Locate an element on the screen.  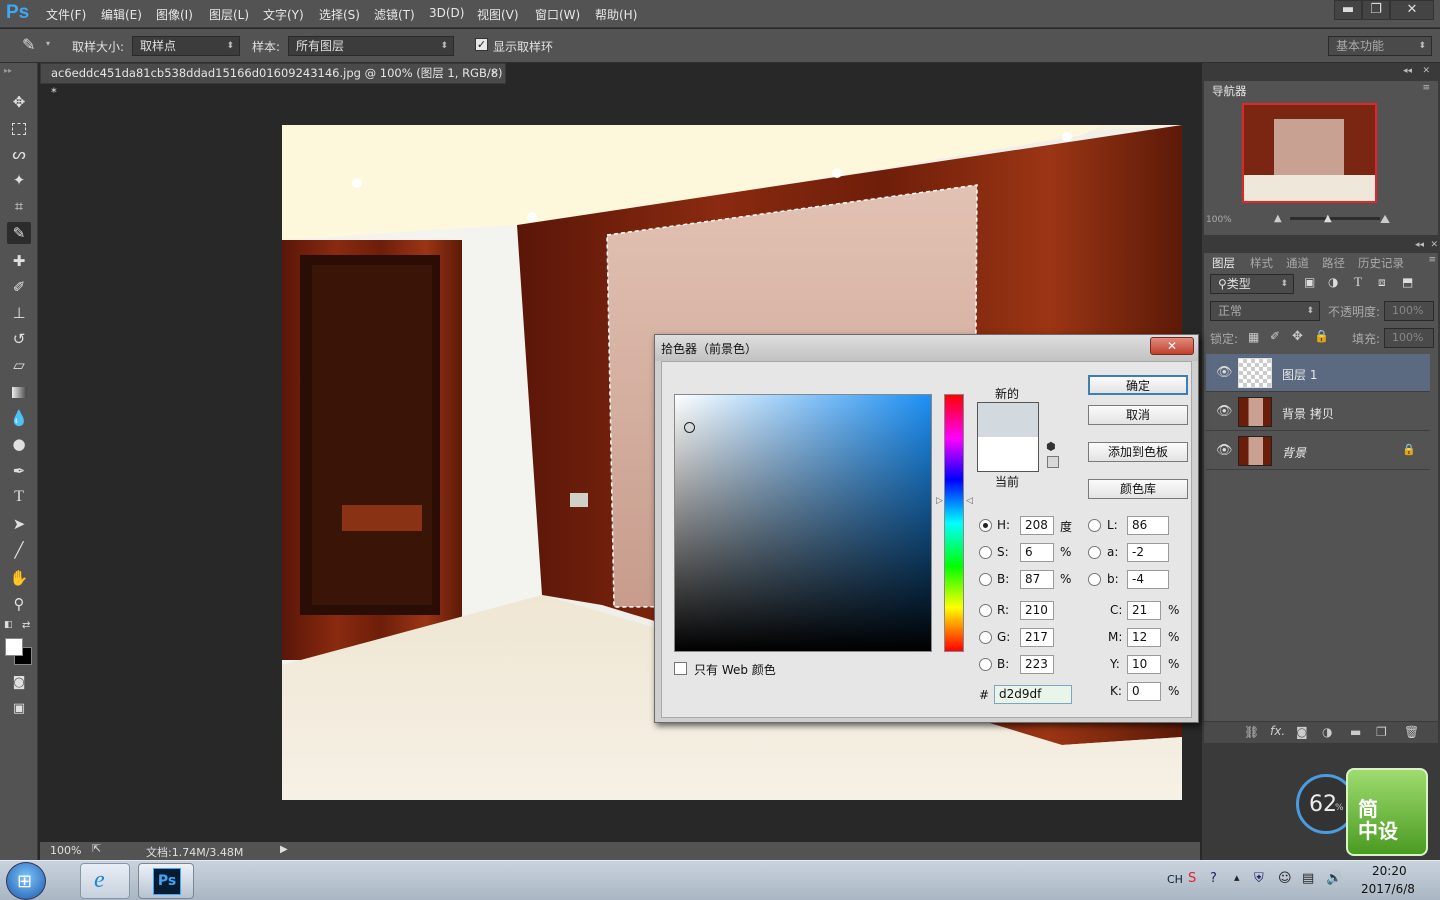
filter-shape-icon: ⧈ is located at coordinates (1382, 282).